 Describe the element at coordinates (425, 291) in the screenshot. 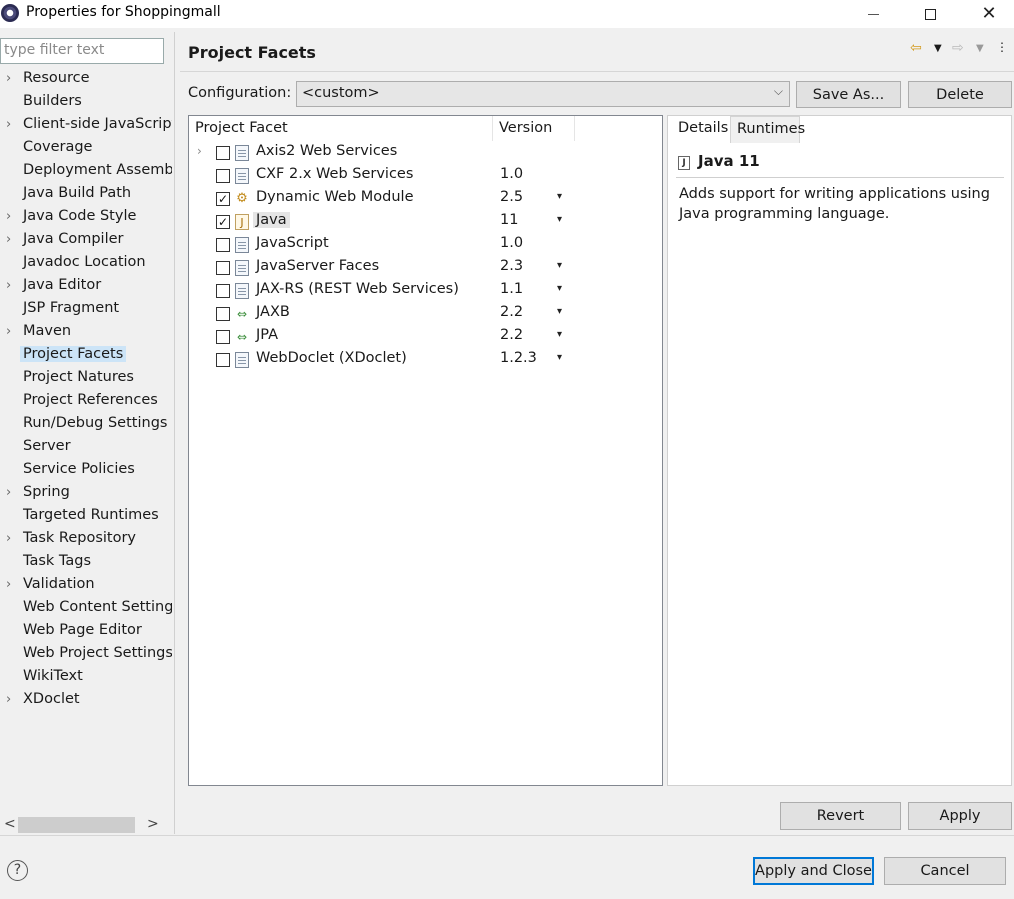

I see `facet-row: JAX-RS (REST Web Services) 1.1 ▾` at that location.